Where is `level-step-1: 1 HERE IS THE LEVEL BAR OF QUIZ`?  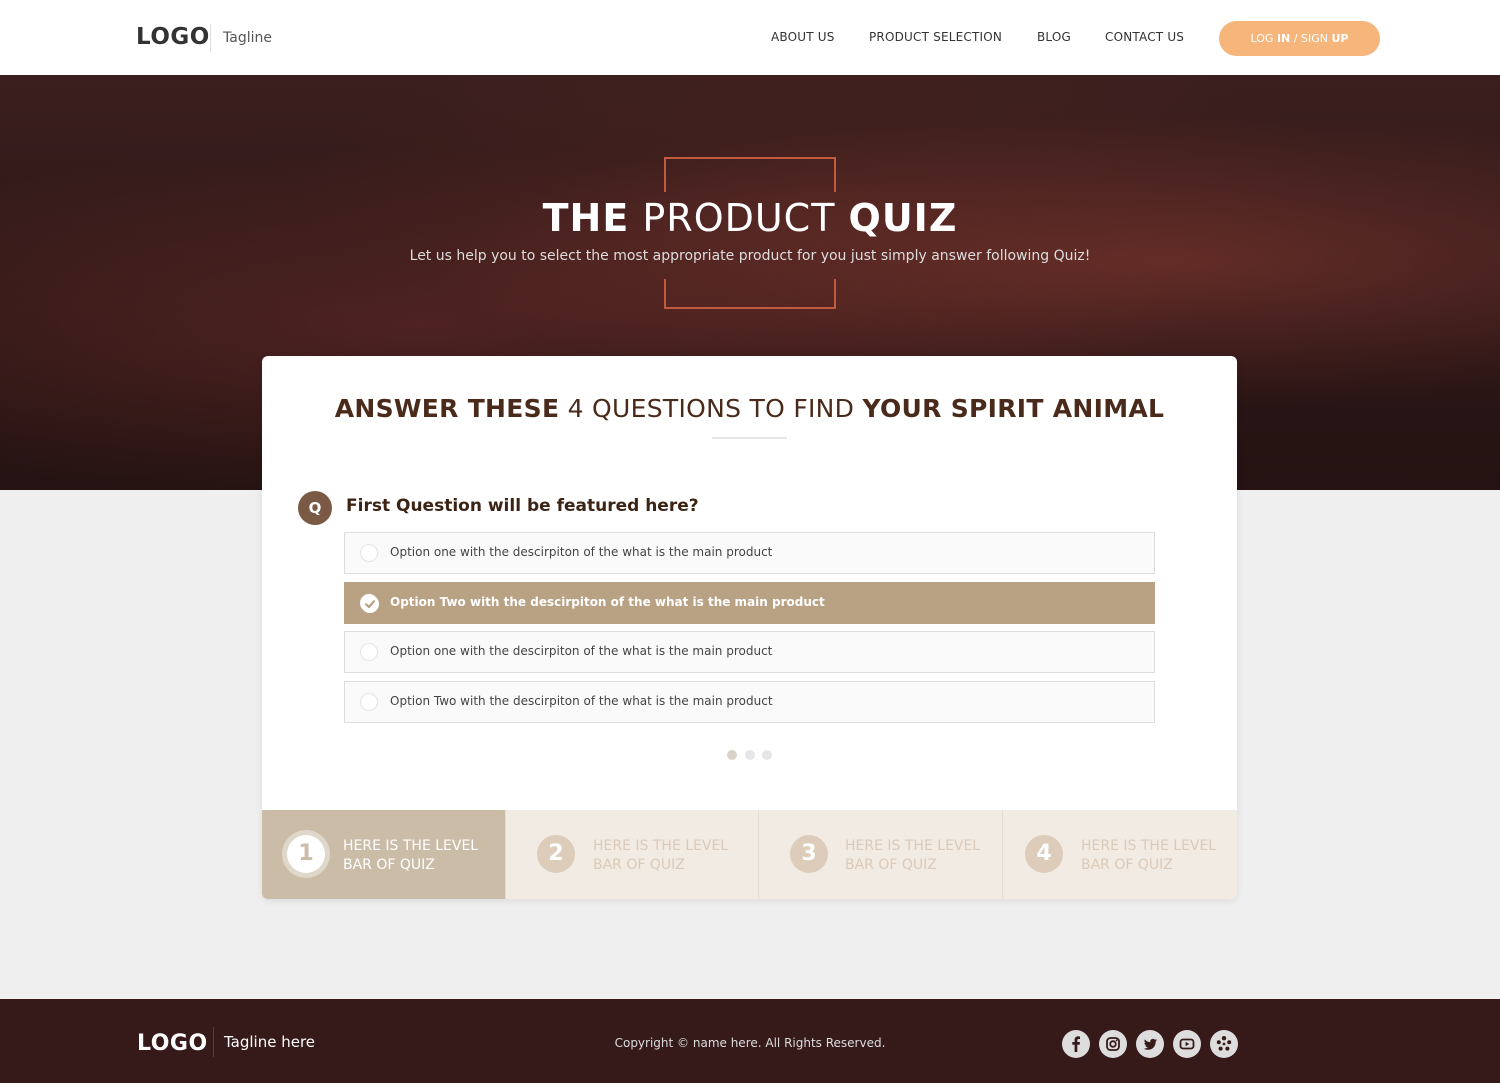
level-step-1: 1 HERE IS THE LEVEL BAR OF QUIZ is located at coordinates (384, 854).